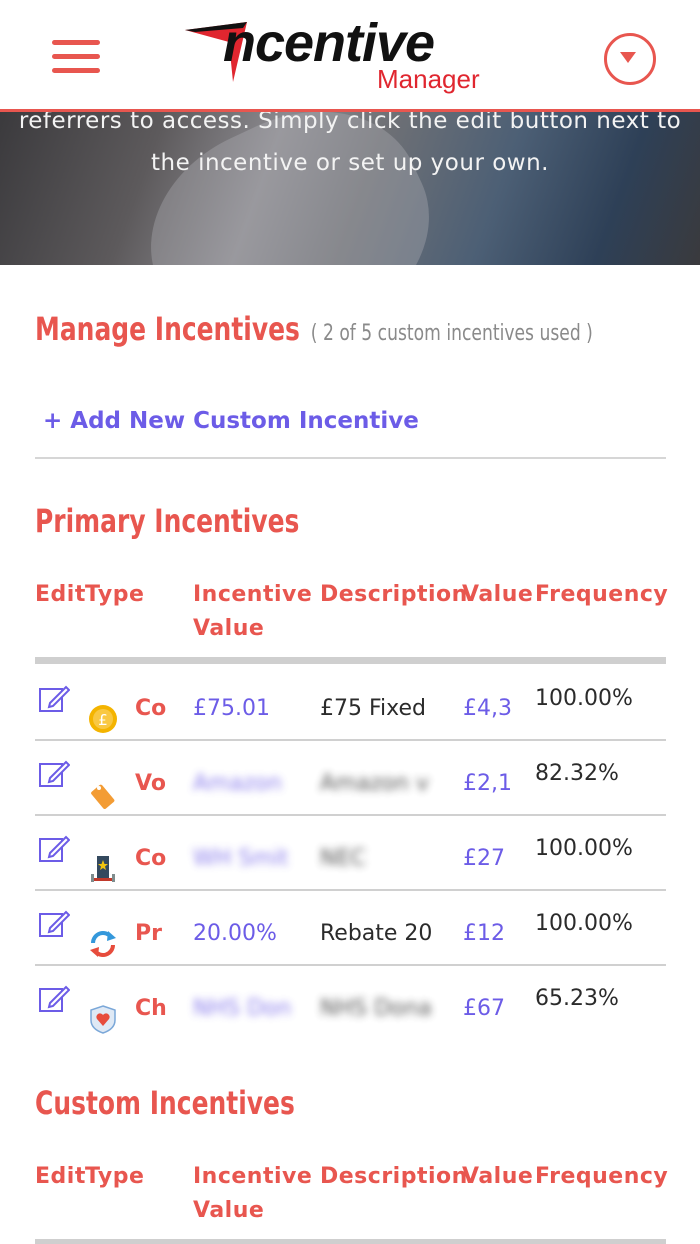  What do you see at coordinates (103, 1019) in the screenshot?
I see `charity-heart-icon` at bounding box center [103, 1019].